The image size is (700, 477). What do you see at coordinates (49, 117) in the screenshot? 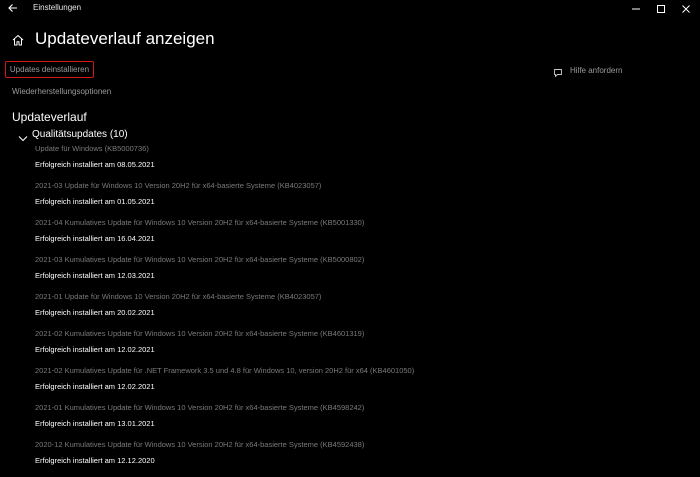
I see `section-title: Updateverlauf` at bounding box center [49, 117].